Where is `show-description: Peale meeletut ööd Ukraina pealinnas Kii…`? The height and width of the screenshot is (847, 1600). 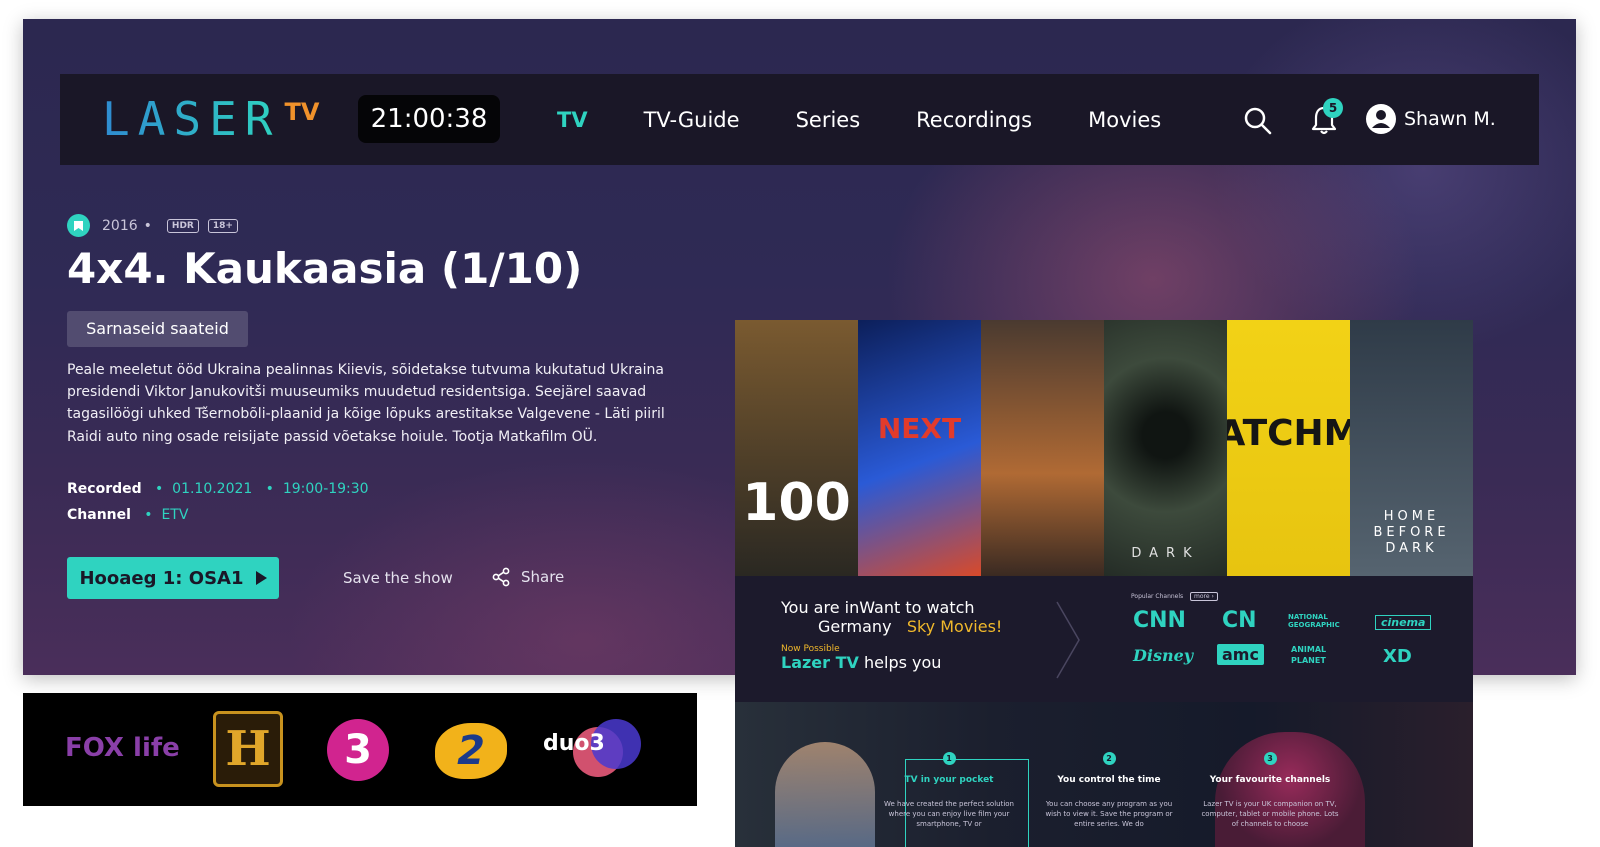 show-description: Peale meeletut ööd Ukraina pealinnas Kii… is located at coordinates (366, 403).